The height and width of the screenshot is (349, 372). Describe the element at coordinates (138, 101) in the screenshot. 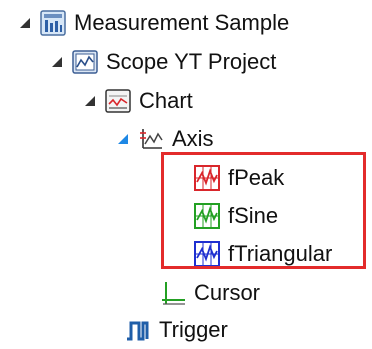

I see `tree-node-chart: Chart` at that location.